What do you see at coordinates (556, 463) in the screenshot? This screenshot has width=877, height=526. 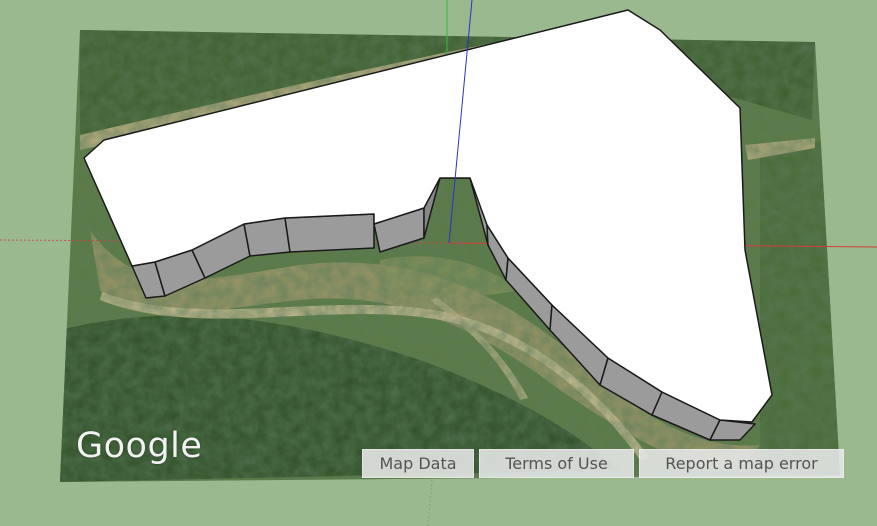 I see `terms-of-use-link: Terms of Use` at bounding box center [556, 463].